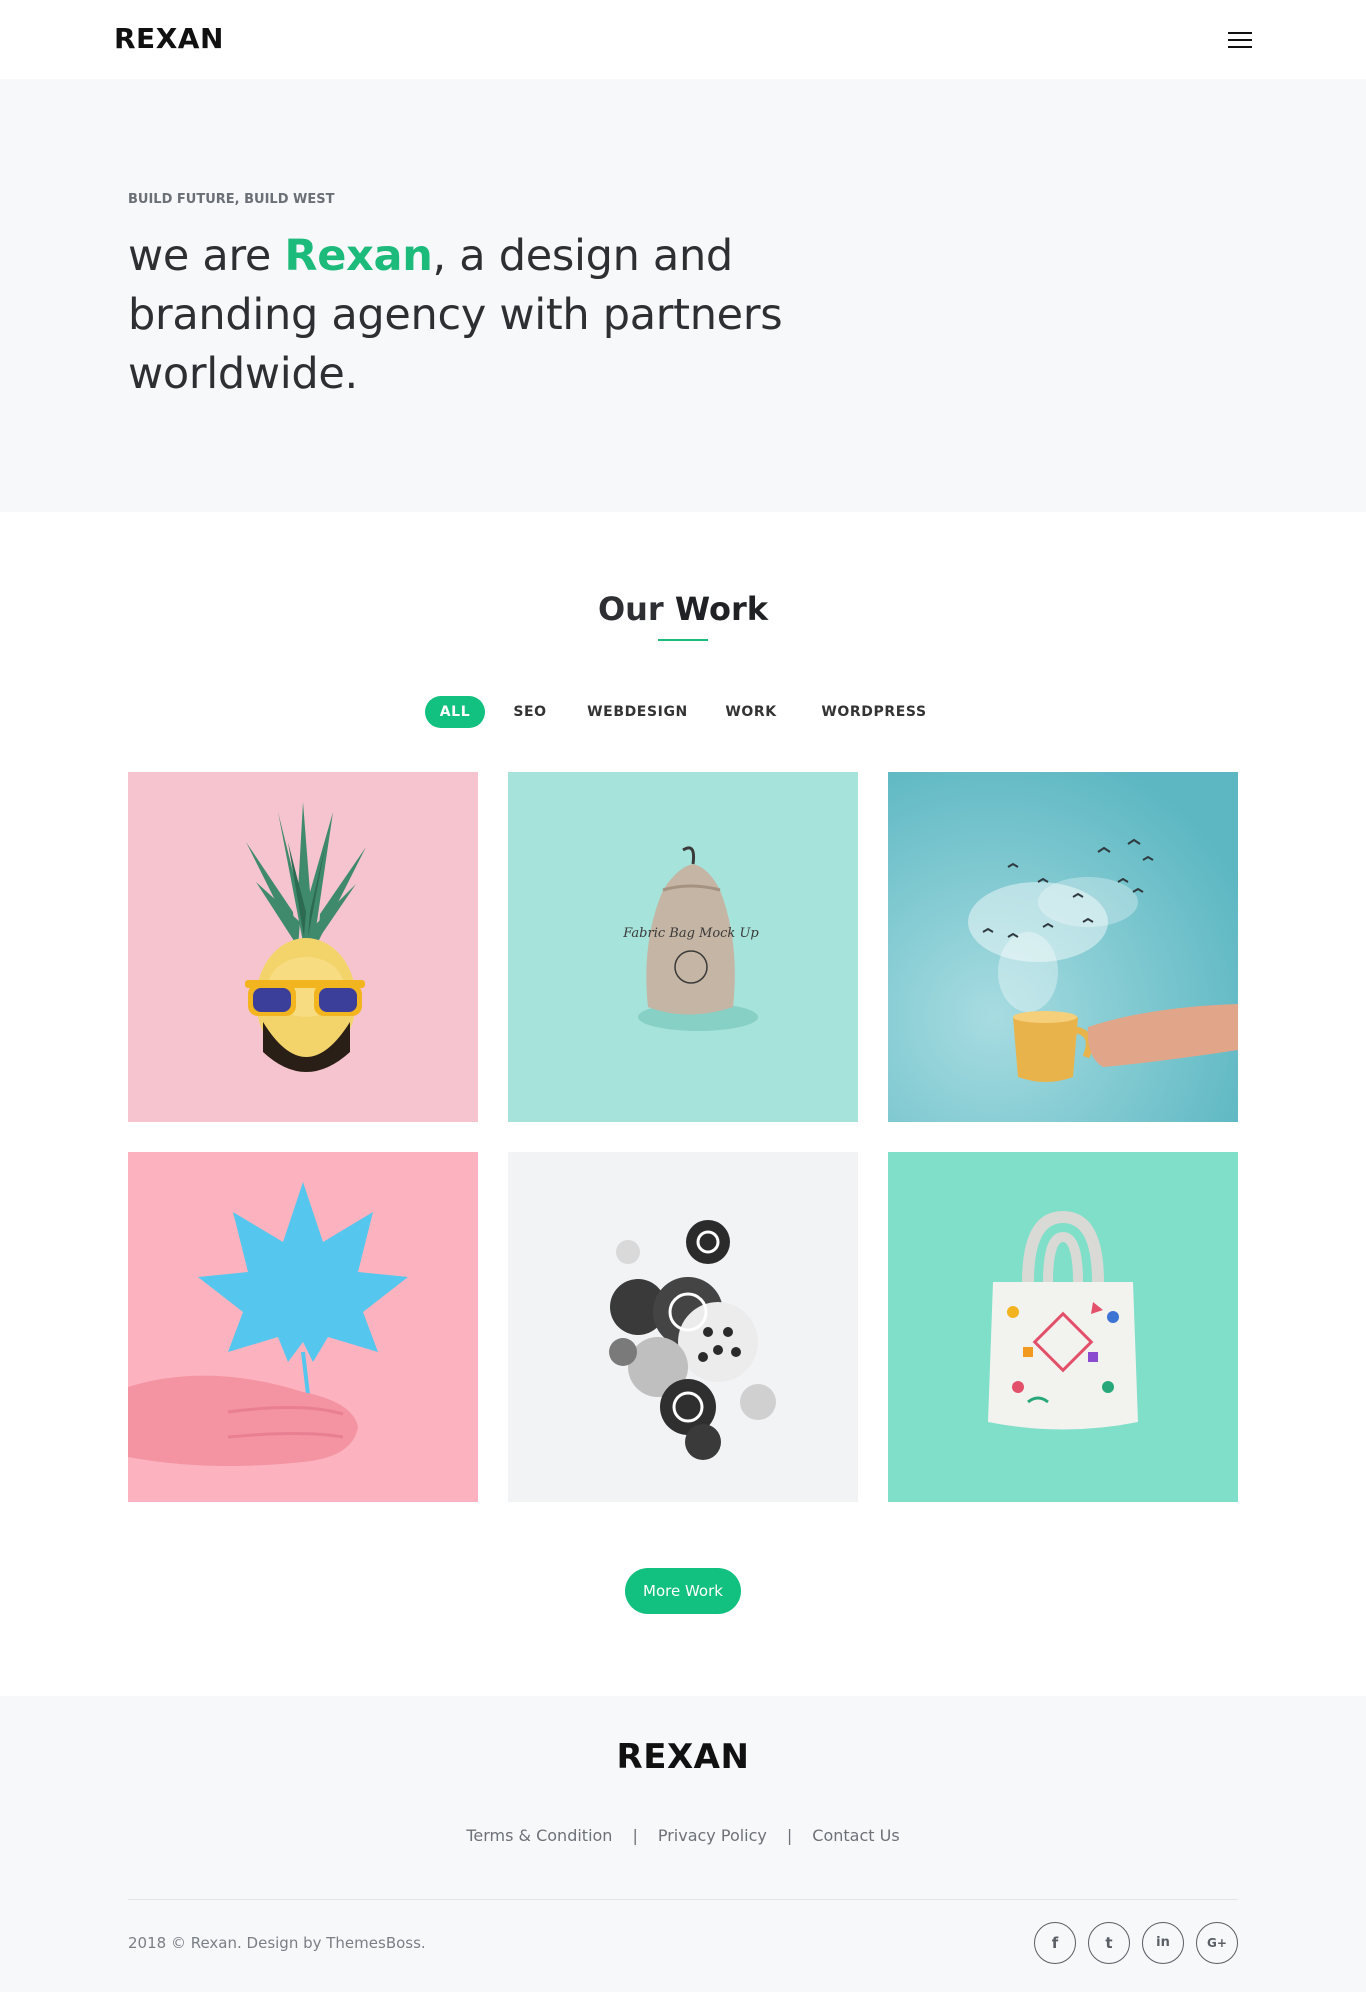 This screenshot has height=1992, width=1366. I want to click on linkedin-icon: in, so click(1163, 1943).